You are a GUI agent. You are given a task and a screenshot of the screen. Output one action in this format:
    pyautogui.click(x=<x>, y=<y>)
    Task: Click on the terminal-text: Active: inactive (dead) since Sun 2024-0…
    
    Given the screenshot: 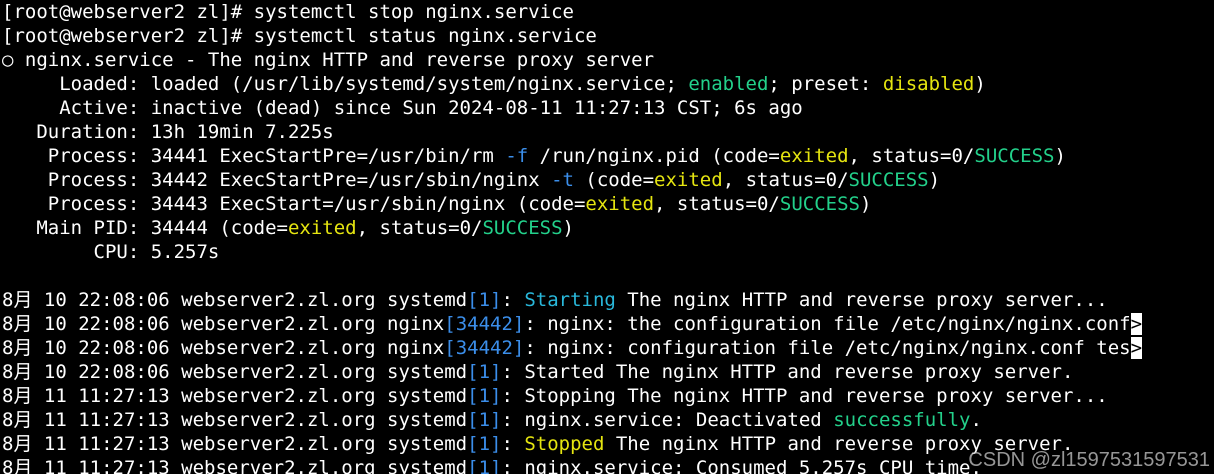 What is the action you would take?
    pyautogui.click(x=402, y=108)
    